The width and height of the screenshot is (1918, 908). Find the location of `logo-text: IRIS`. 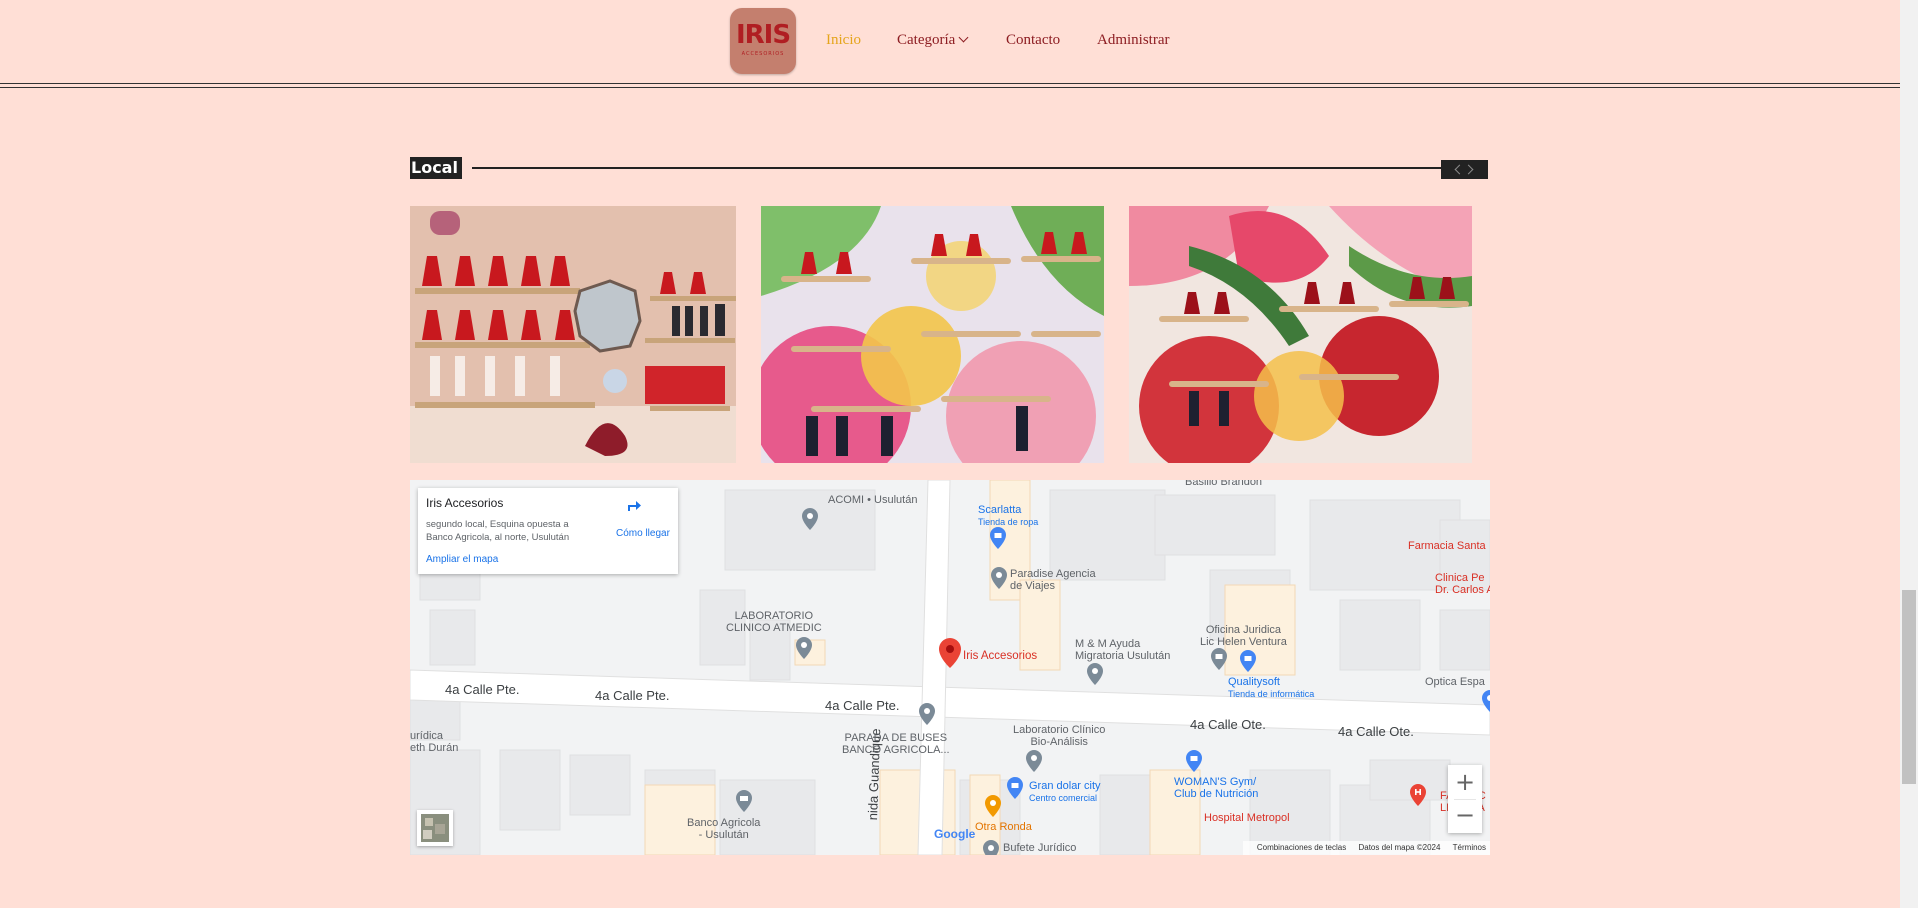

logo-text: IRIS is located at coordinates (763, 35).